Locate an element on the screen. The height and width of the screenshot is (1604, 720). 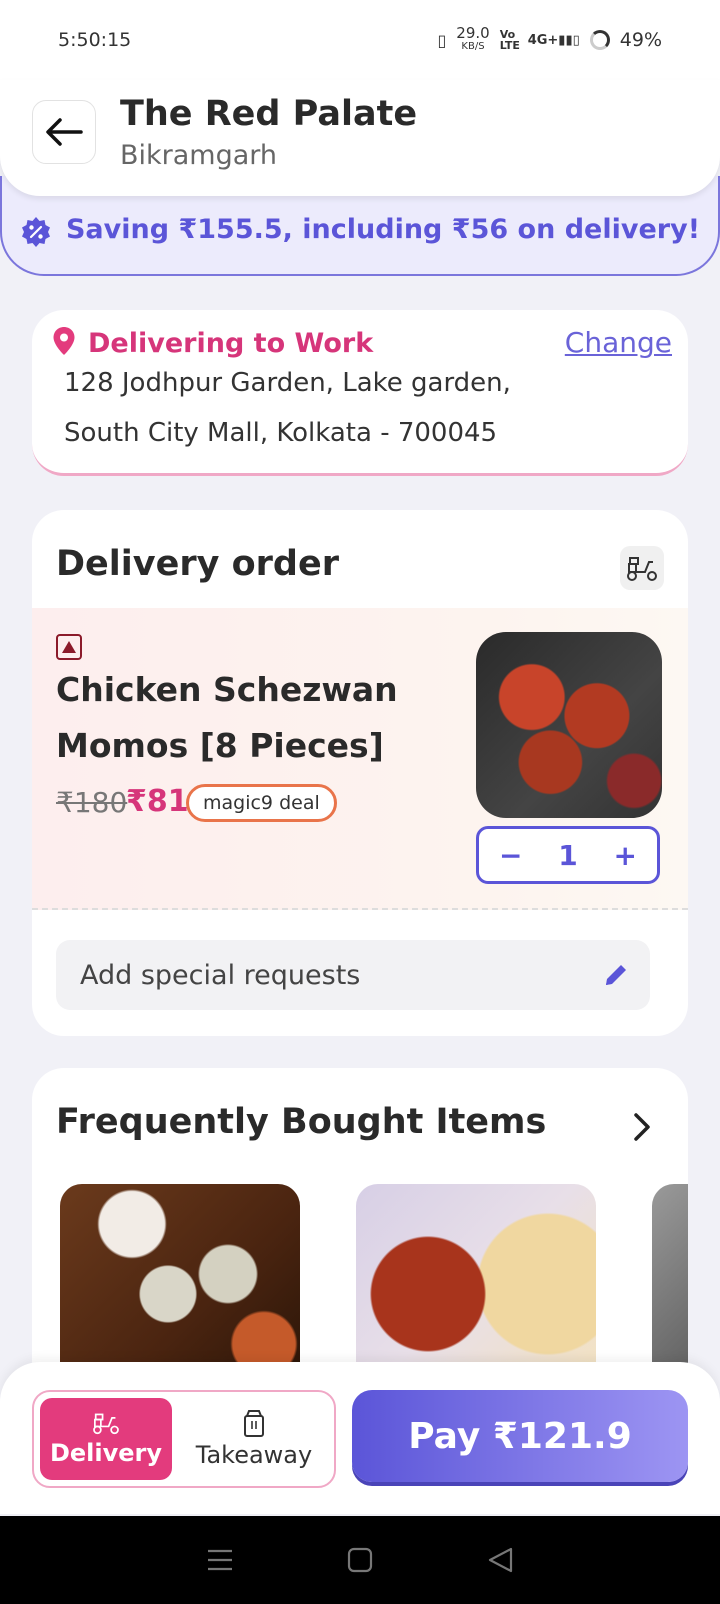
discount-badge-icon is located at coordinates (35, 232).